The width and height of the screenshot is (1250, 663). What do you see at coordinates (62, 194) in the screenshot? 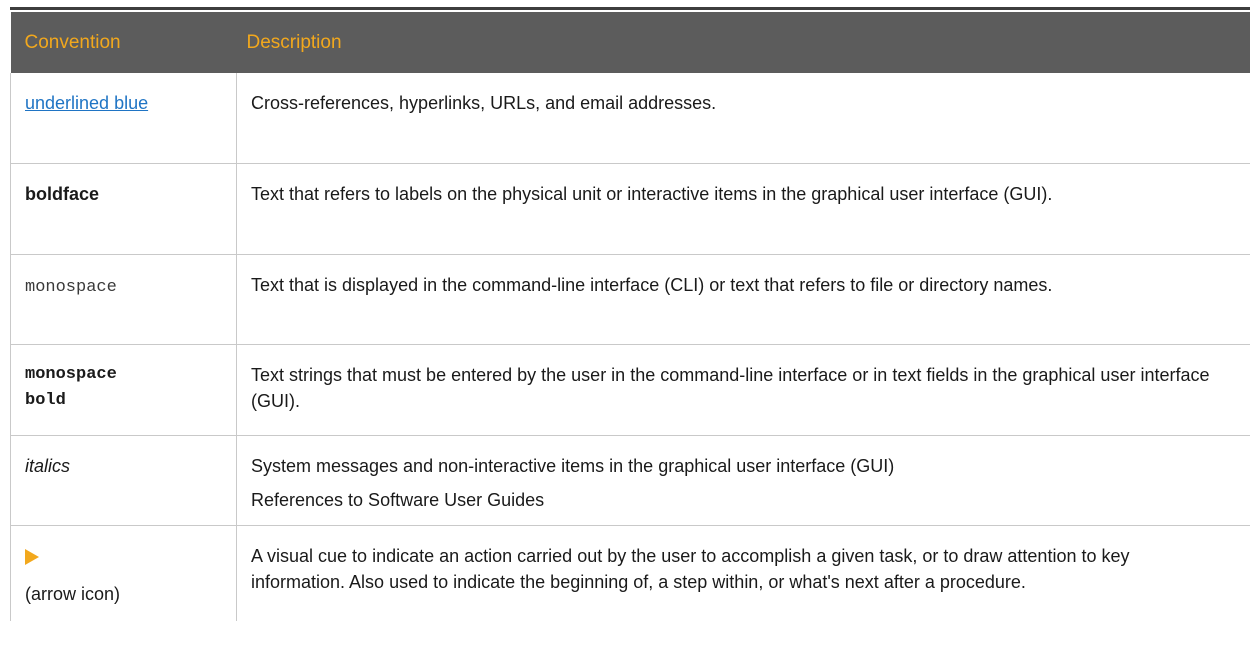
I see `boldface-example: boldface` at bounding box center [62, 194].